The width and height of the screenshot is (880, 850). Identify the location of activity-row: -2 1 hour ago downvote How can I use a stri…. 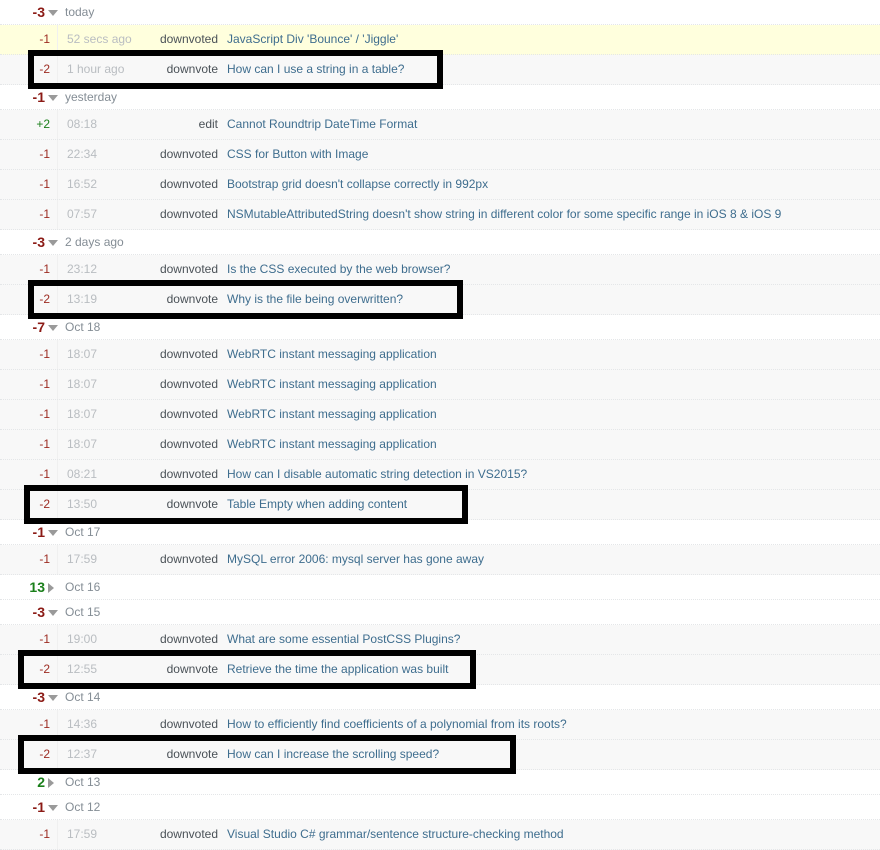
(440, 70).